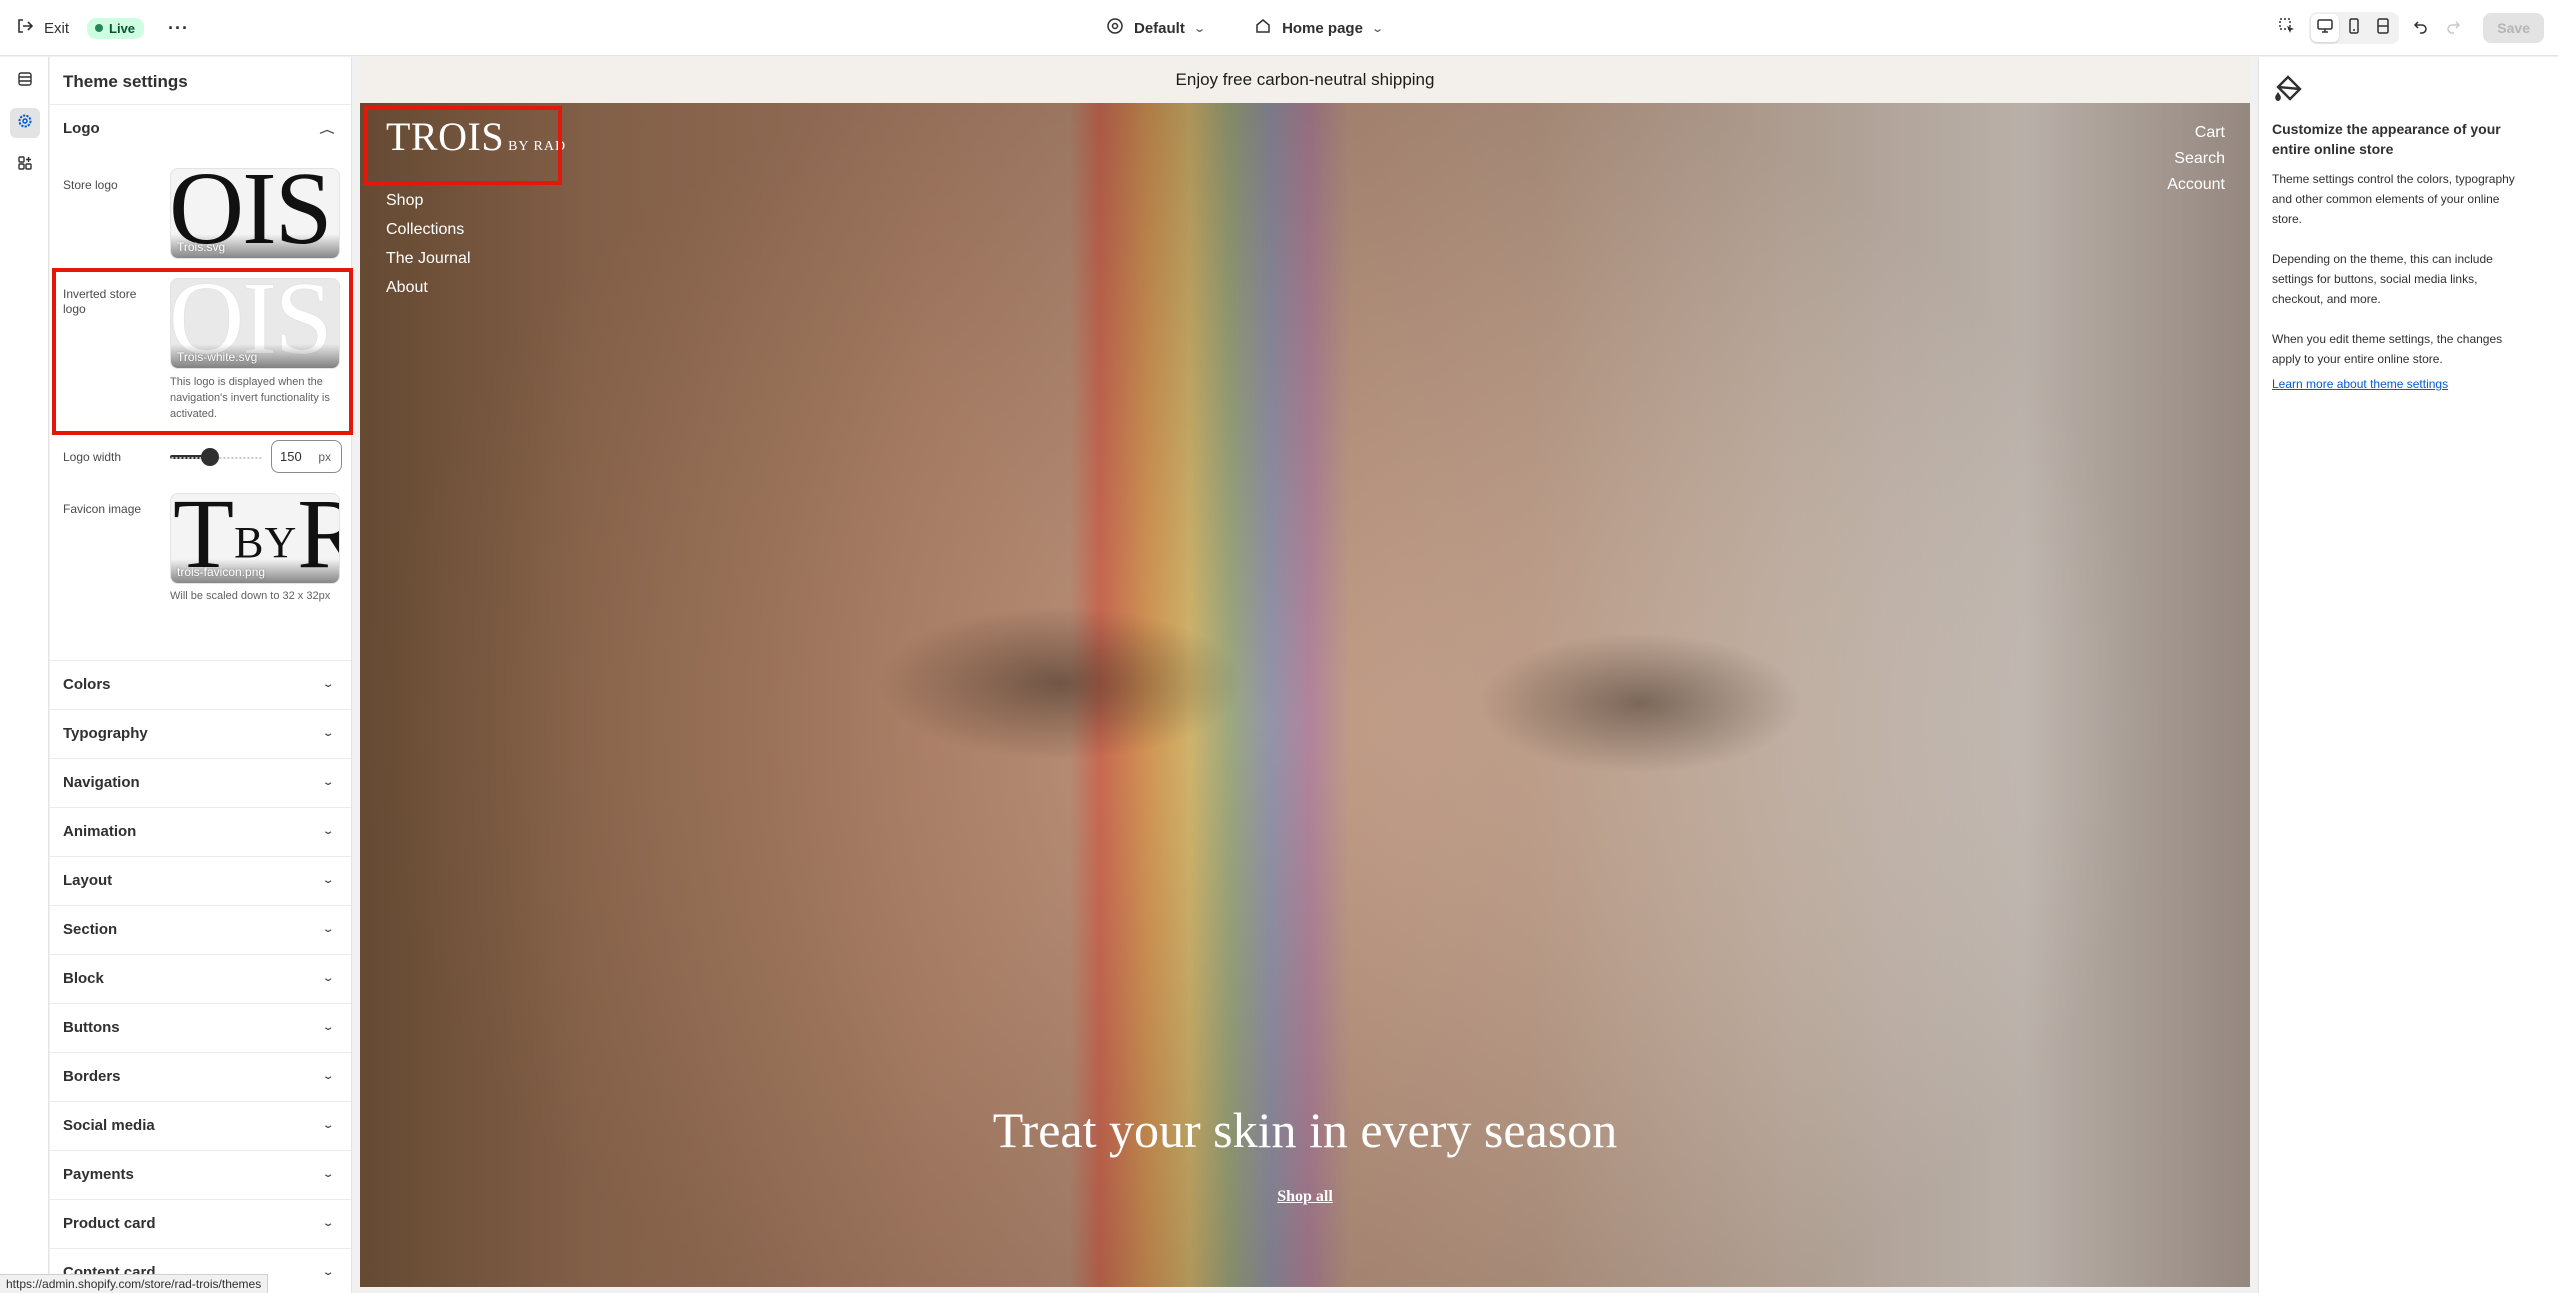 Image resolution: width=2558 pixels, height=1293 pixels. I want to click on section-borders-header: Borders ⌄, so click(200, 1076).